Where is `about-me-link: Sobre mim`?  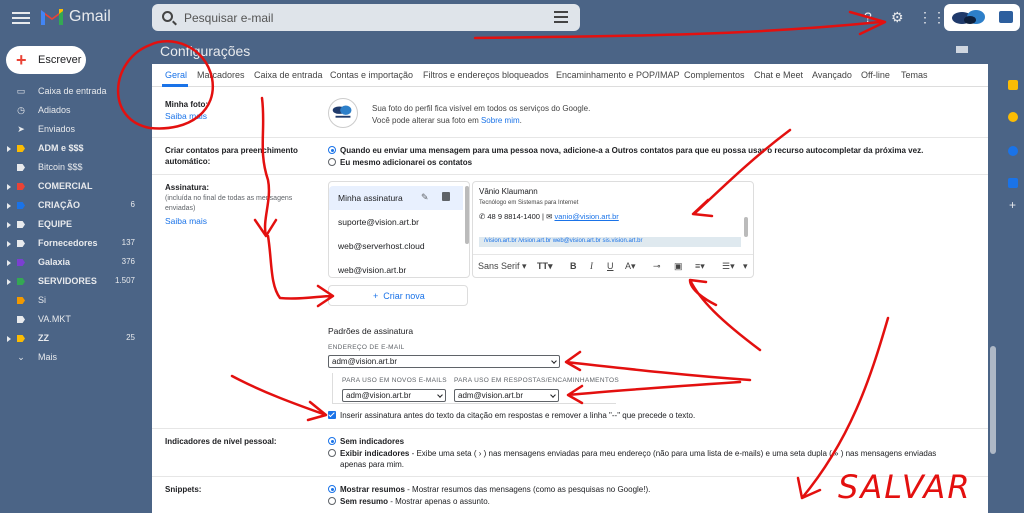
about-me-link: Sobre mim is located at coordinates (500, 120).